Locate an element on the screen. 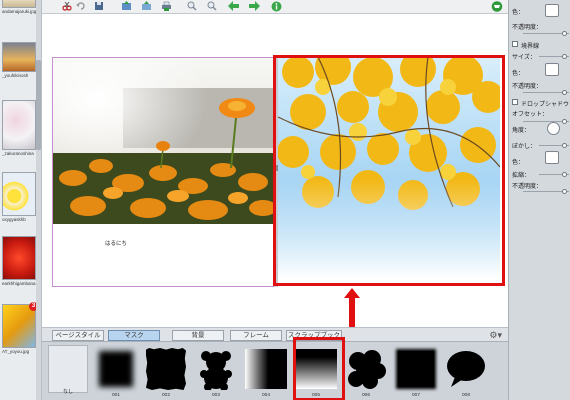  shadow-opacity-label: 不透明度： is located at coordinates (527, 187).